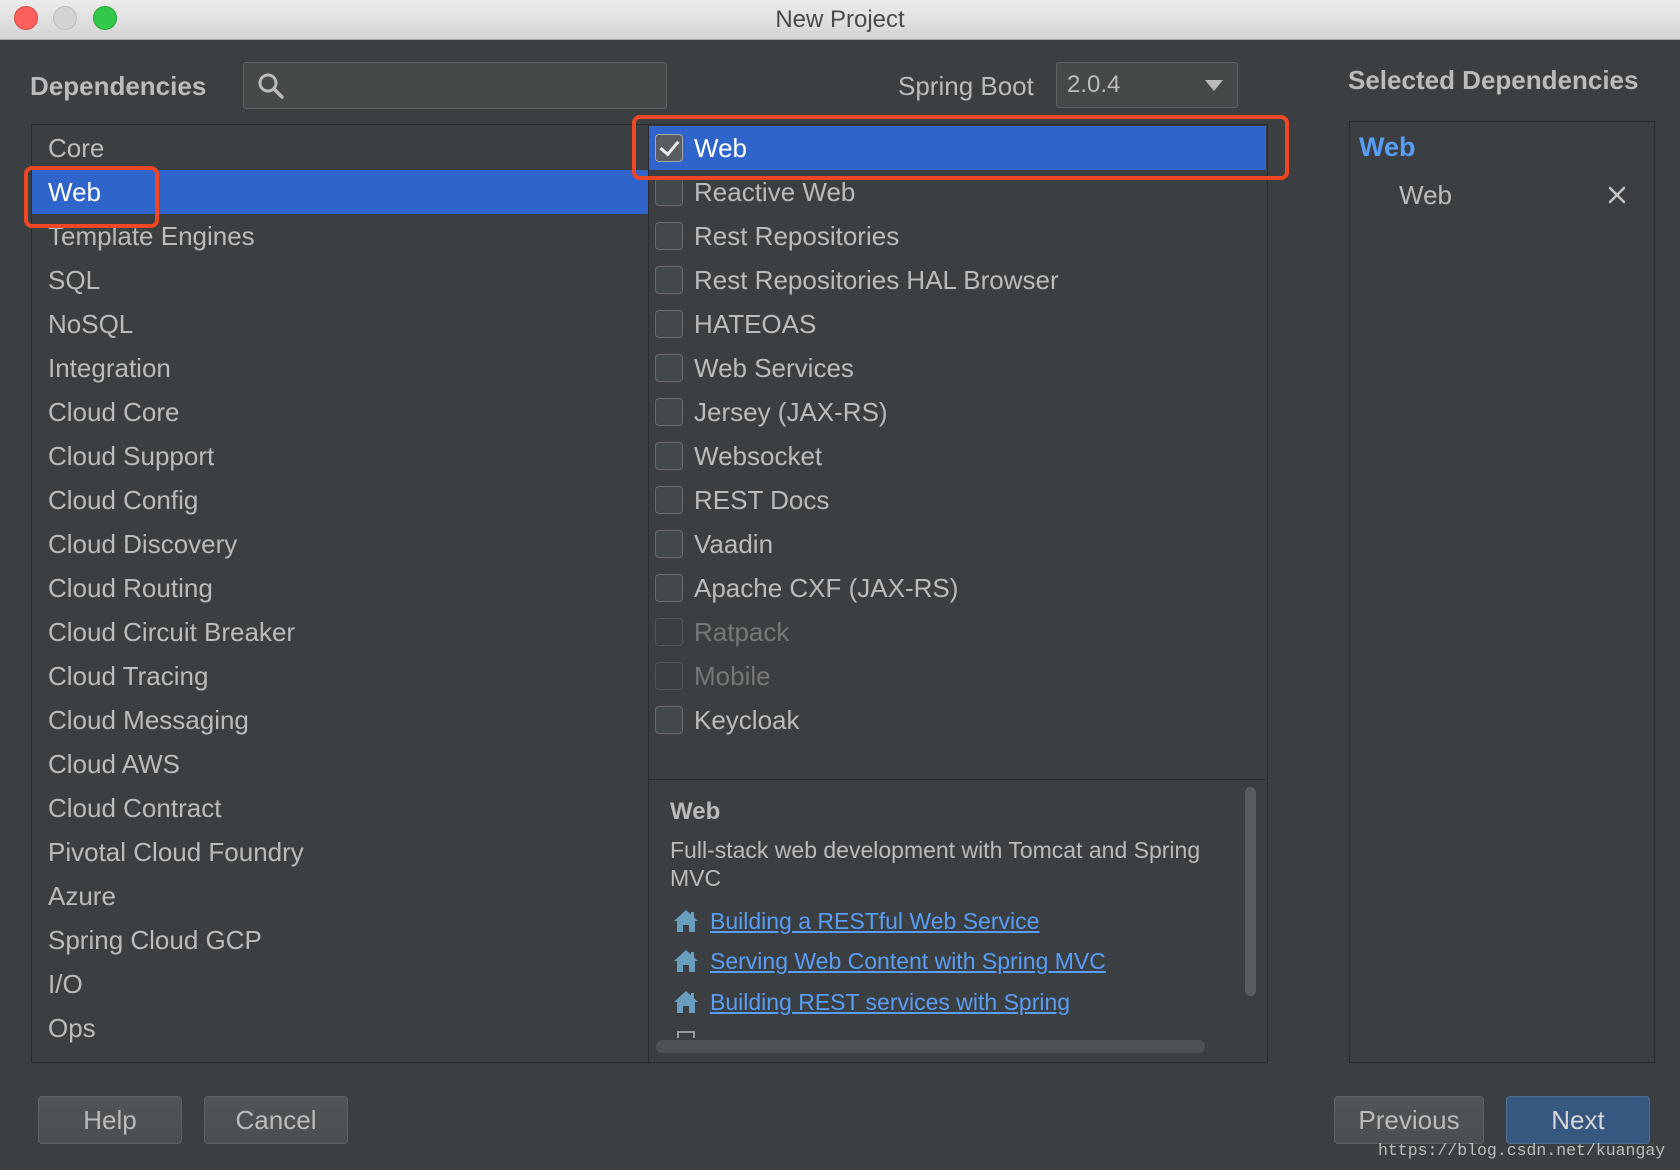  What do you see at coordinates (340, 676) in the screenshot?
I see `category-item-cloud-tracing: Cloud Tracing` at bounding box center [340, 676].